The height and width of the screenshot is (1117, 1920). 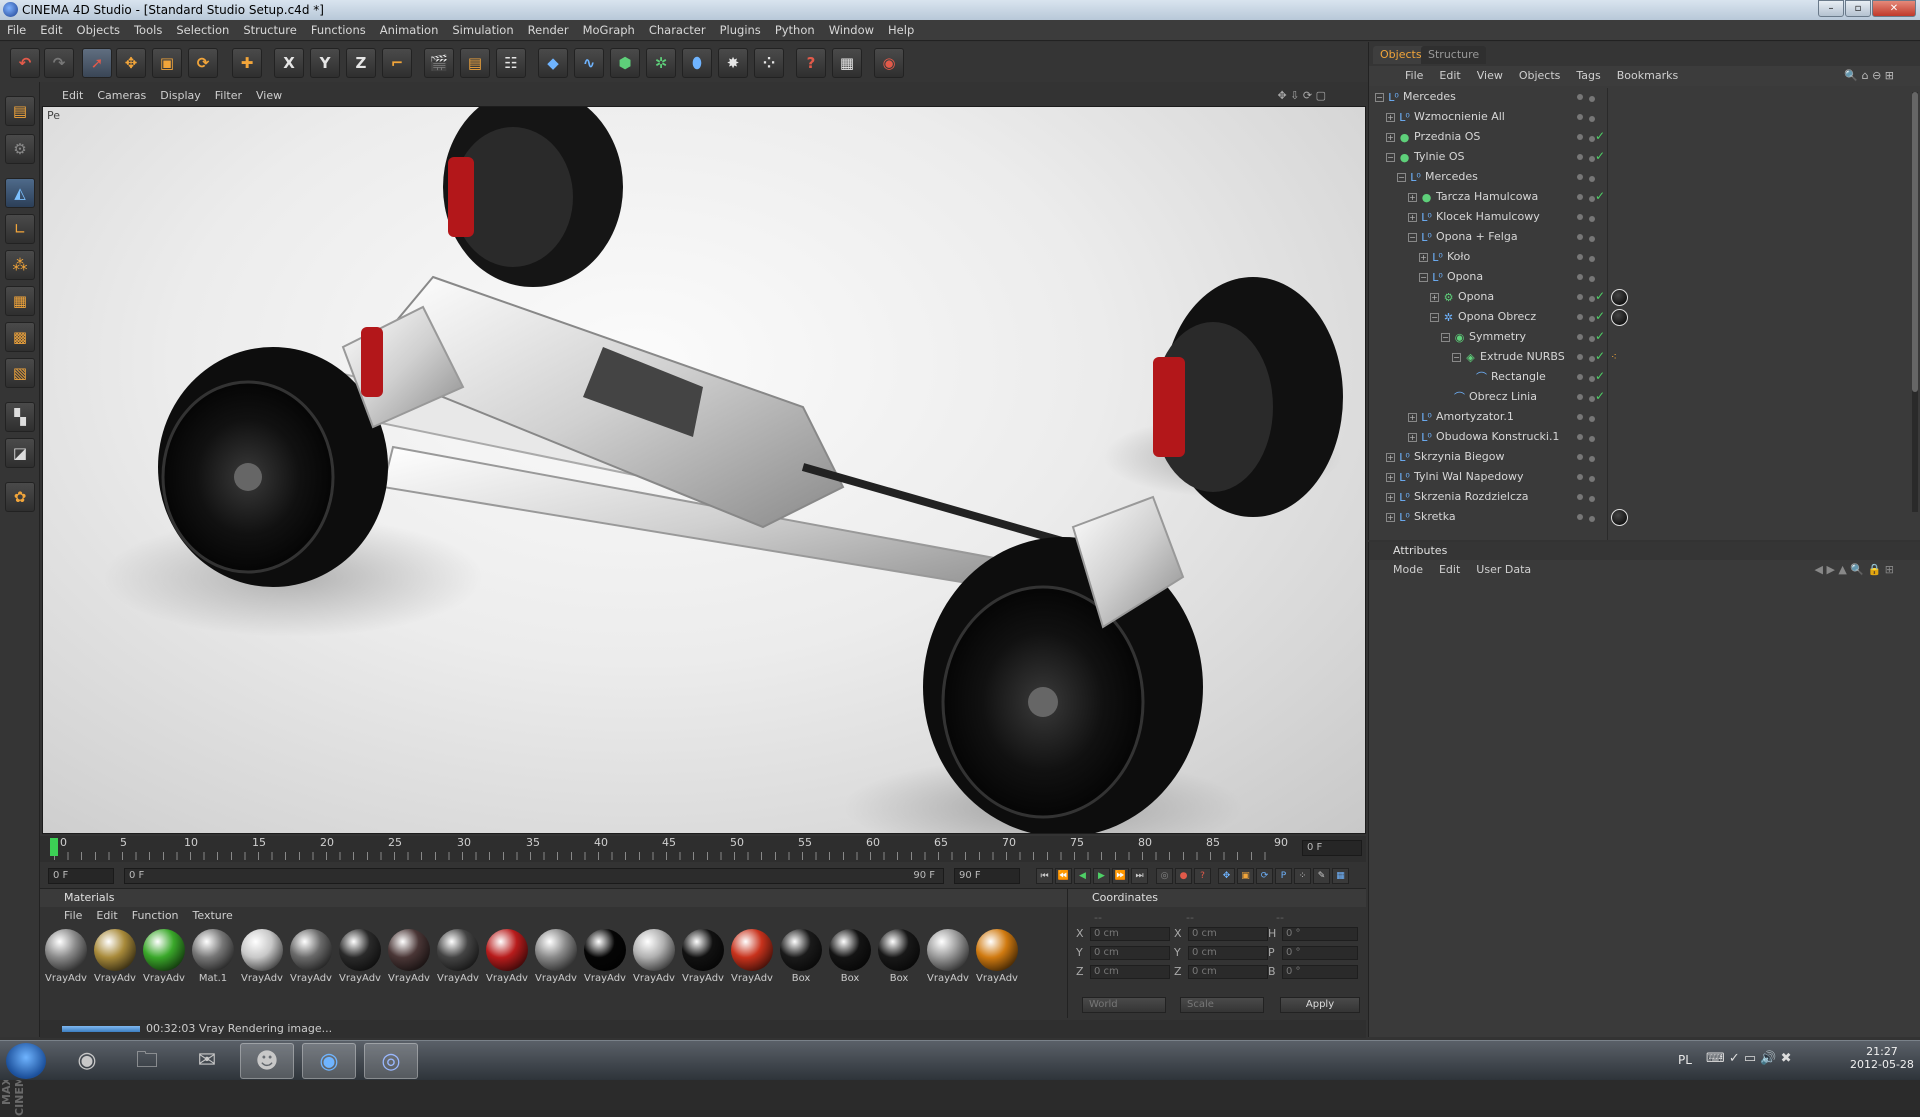 What do you see at coordinates (1228, 934) in the screenshot?
I see `coord-size-field: 0 cm` at bounding box center [1228, 934].